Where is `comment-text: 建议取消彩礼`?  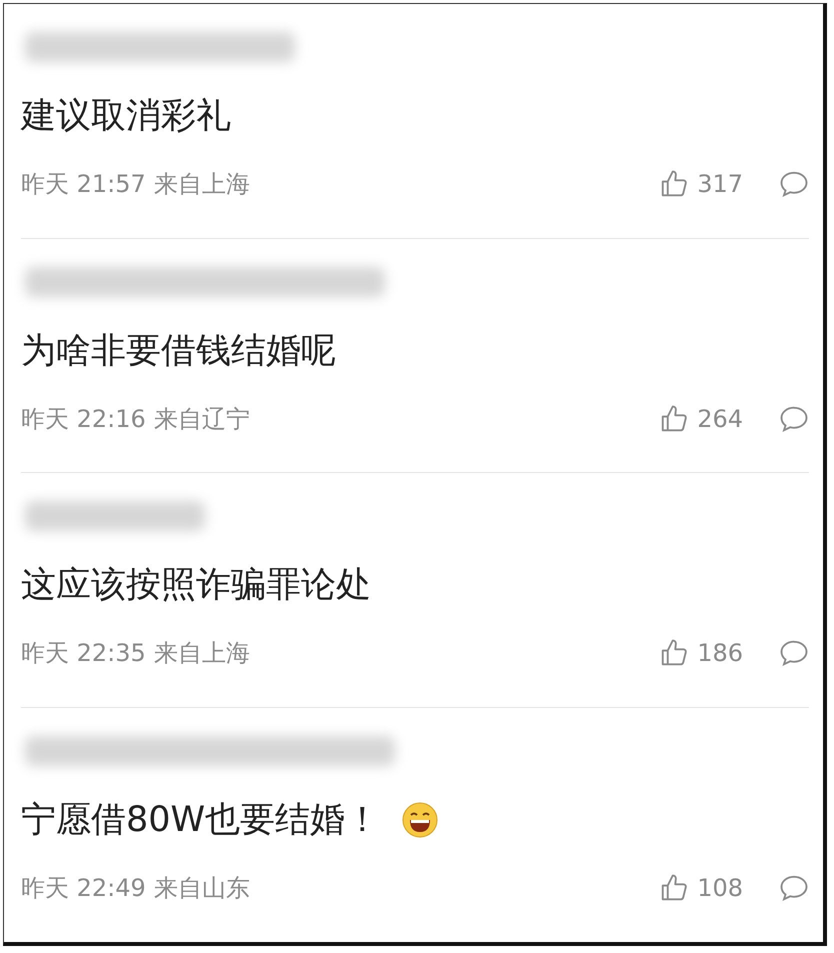 comment-text: 建议取消彩礼 is located at coordinates (126, 116).